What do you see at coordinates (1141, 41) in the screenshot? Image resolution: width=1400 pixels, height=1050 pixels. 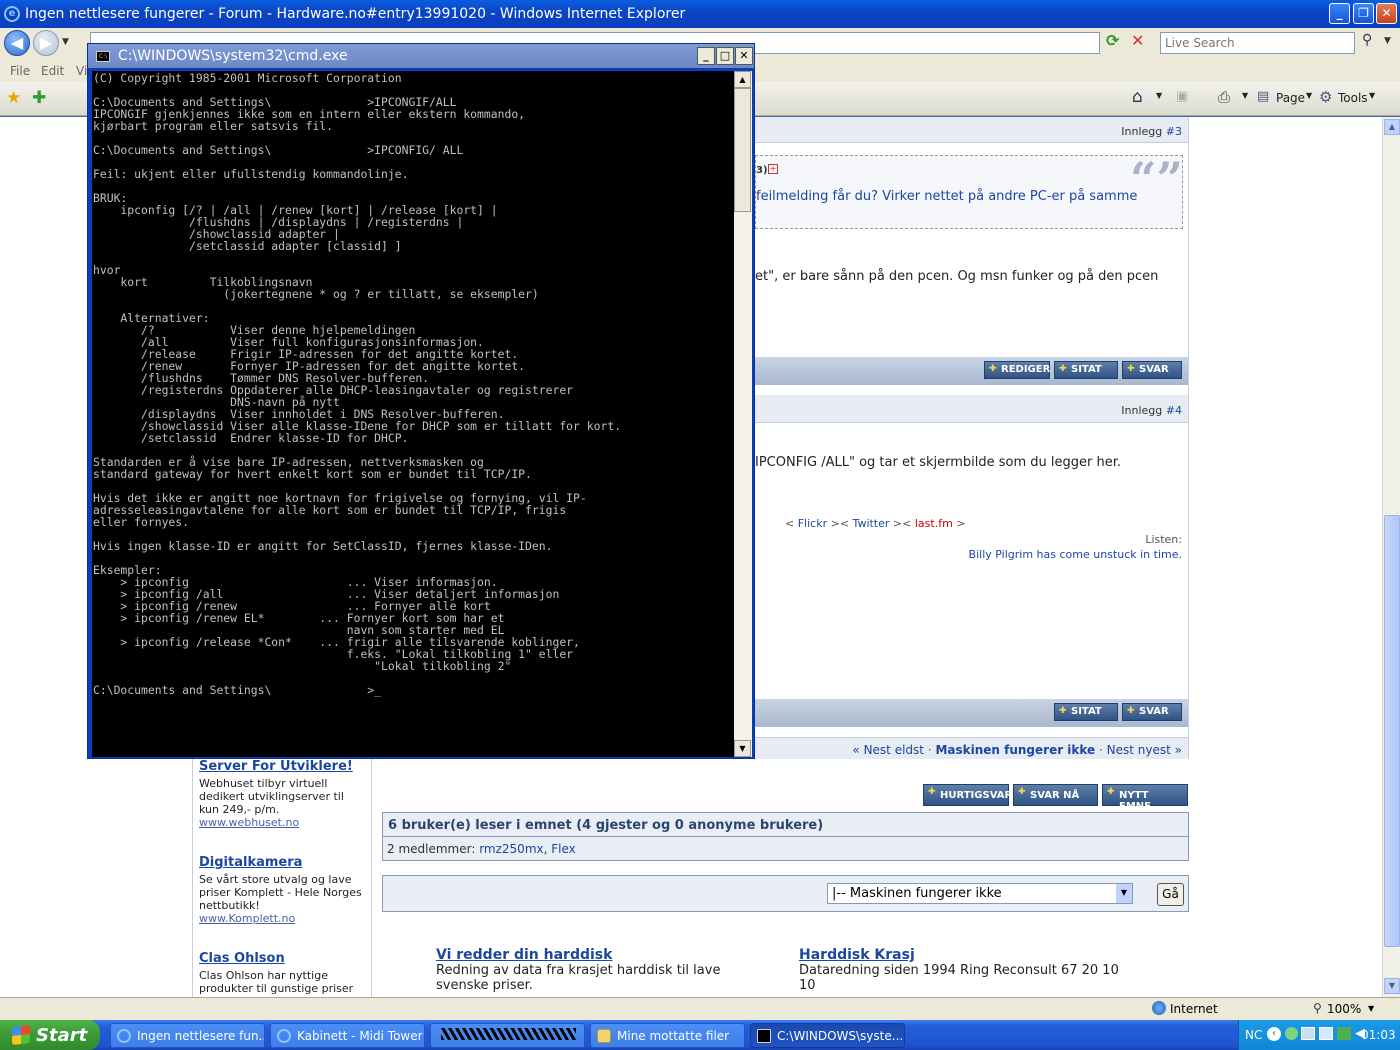 I see `stop-icon: ✕` at bounding box center [1141, 41].